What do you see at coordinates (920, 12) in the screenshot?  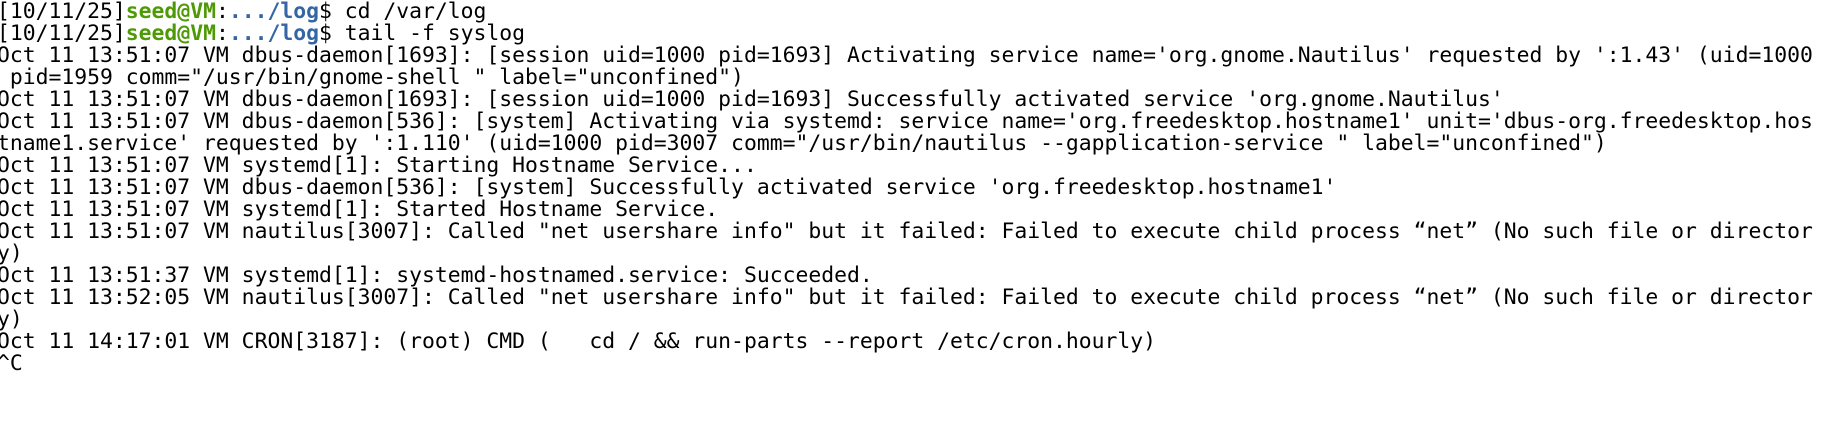 I see `prompt-line: [10/11/25]seed@VM:.../log$ cd /var/log` at bounding box center [920, 12].